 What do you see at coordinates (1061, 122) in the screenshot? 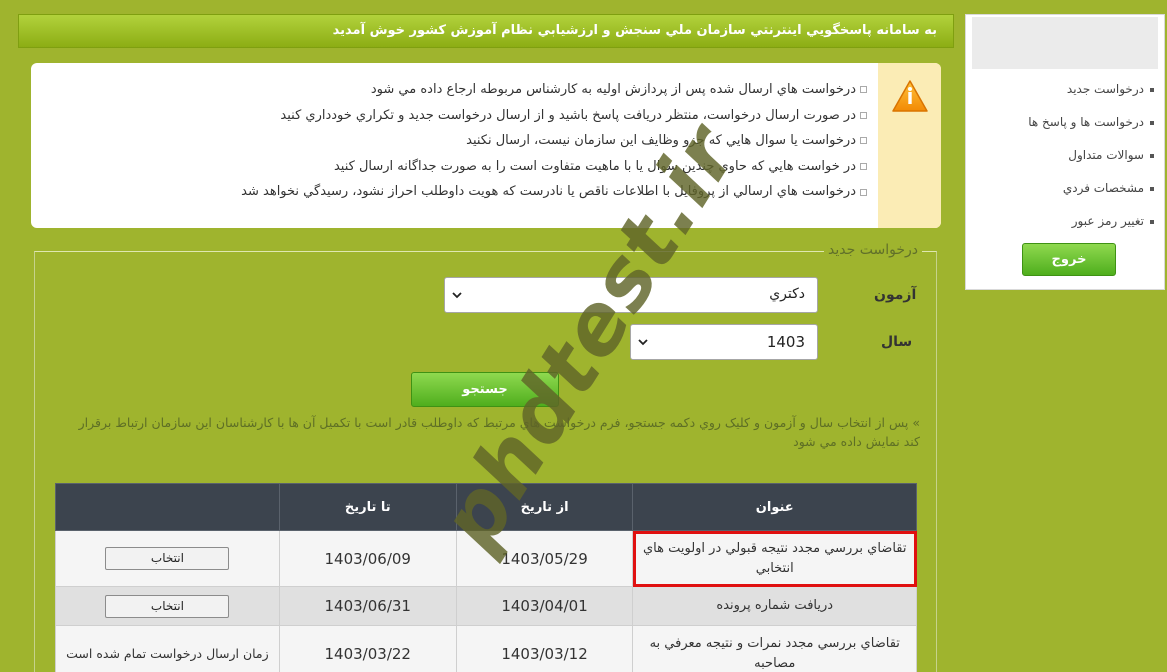
I see `sidebar-item-requests-answers: درخواست ها و پاسخ ها` at bounding box center [1061, 122].